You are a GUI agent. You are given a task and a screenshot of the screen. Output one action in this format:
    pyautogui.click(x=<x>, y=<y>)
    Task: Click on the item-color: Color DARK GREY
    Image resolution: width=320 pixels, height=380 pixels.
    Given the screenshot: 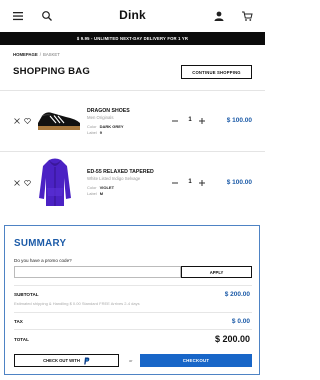 What is the action you would take?
    pyautogui.click(x=105, y=126)
    